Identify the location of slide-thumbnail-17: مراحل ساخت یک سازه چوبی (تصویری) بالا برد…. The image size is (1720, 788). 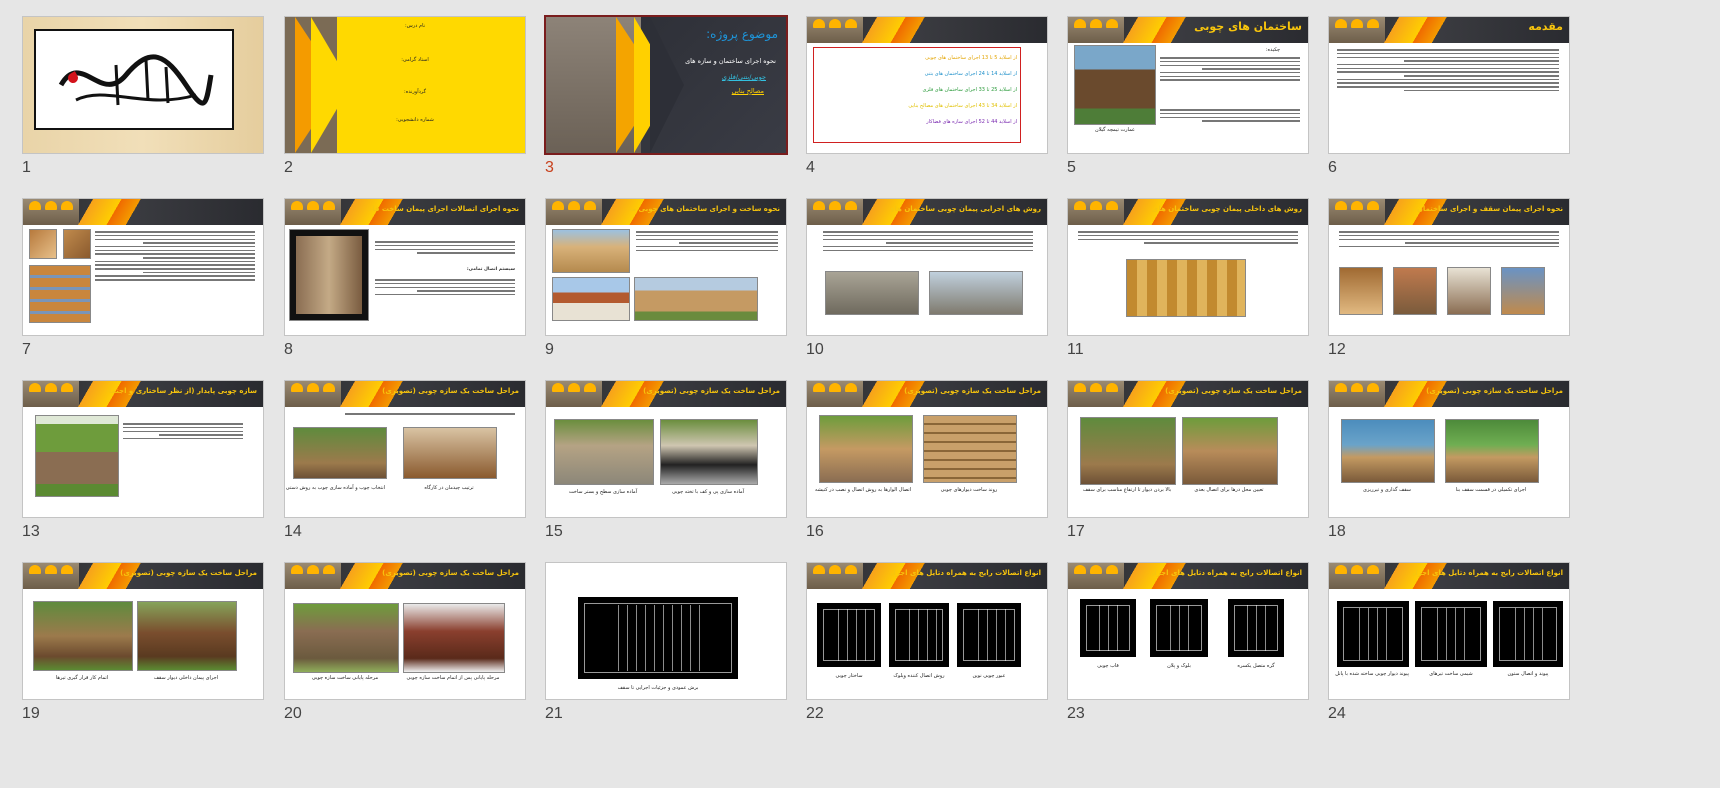
(1188, 470).